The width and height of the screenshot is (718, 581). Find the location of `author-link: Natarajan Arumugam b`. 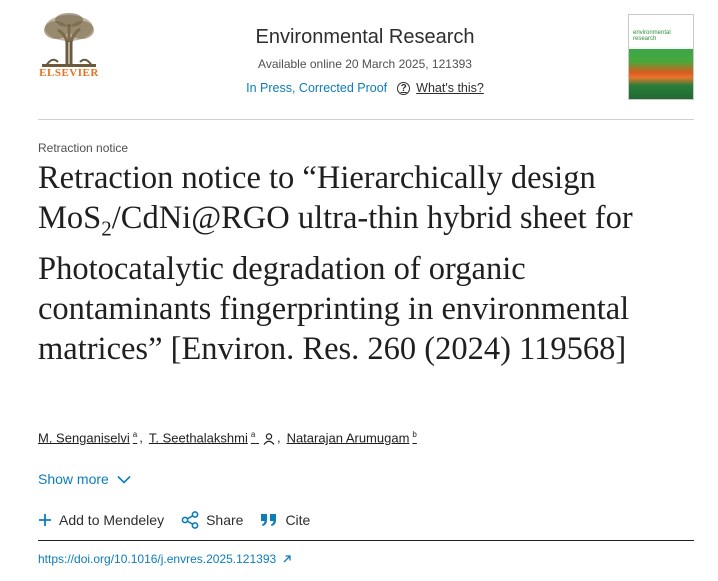

author-link: Natarajan Arumugam b is located at coordinates (352, 437).